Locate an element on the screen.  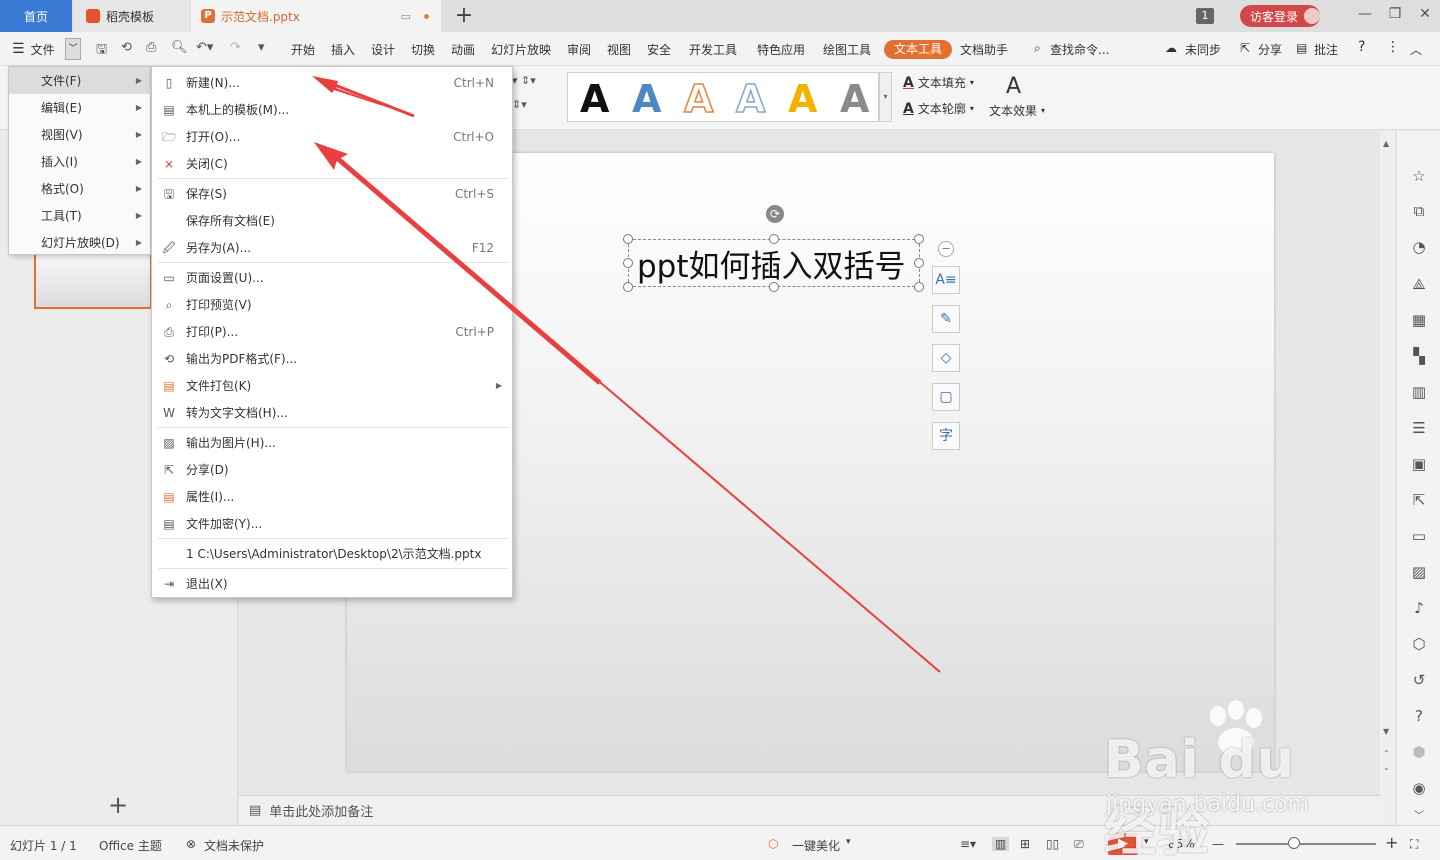
menu-view: 视图(V) ▶ is located at coordinates (79, 134).